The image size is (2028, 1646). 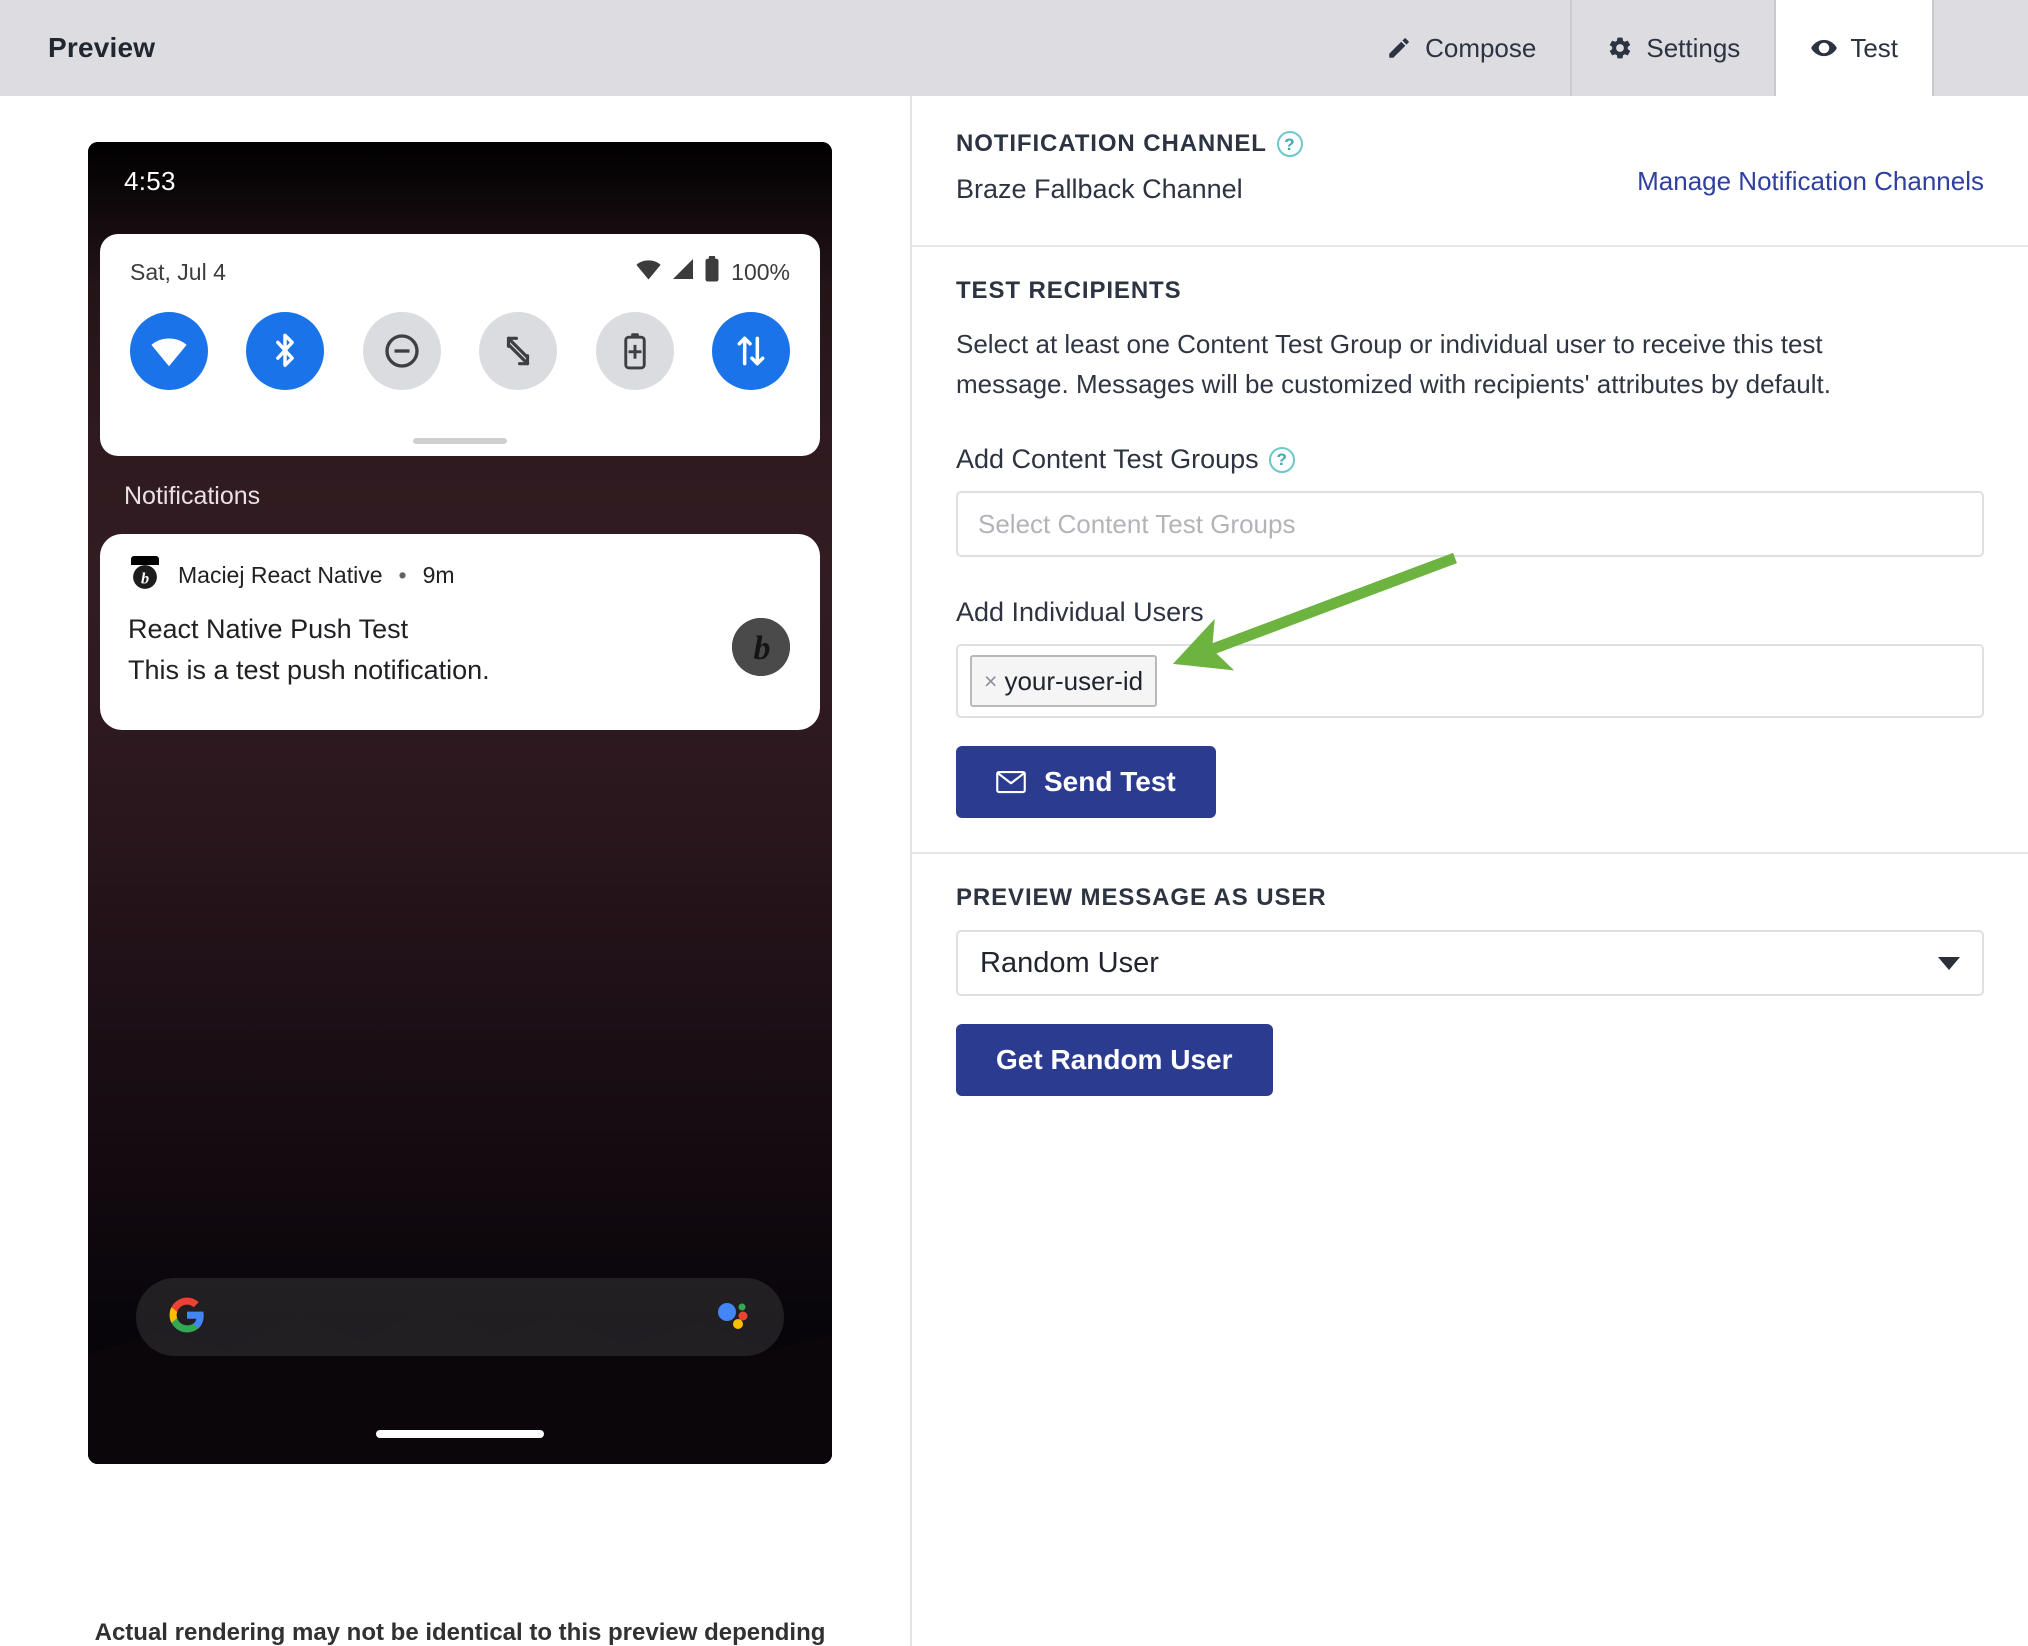 I want to click on tab-settings-label: Settings, so click(x=1693, y=47).